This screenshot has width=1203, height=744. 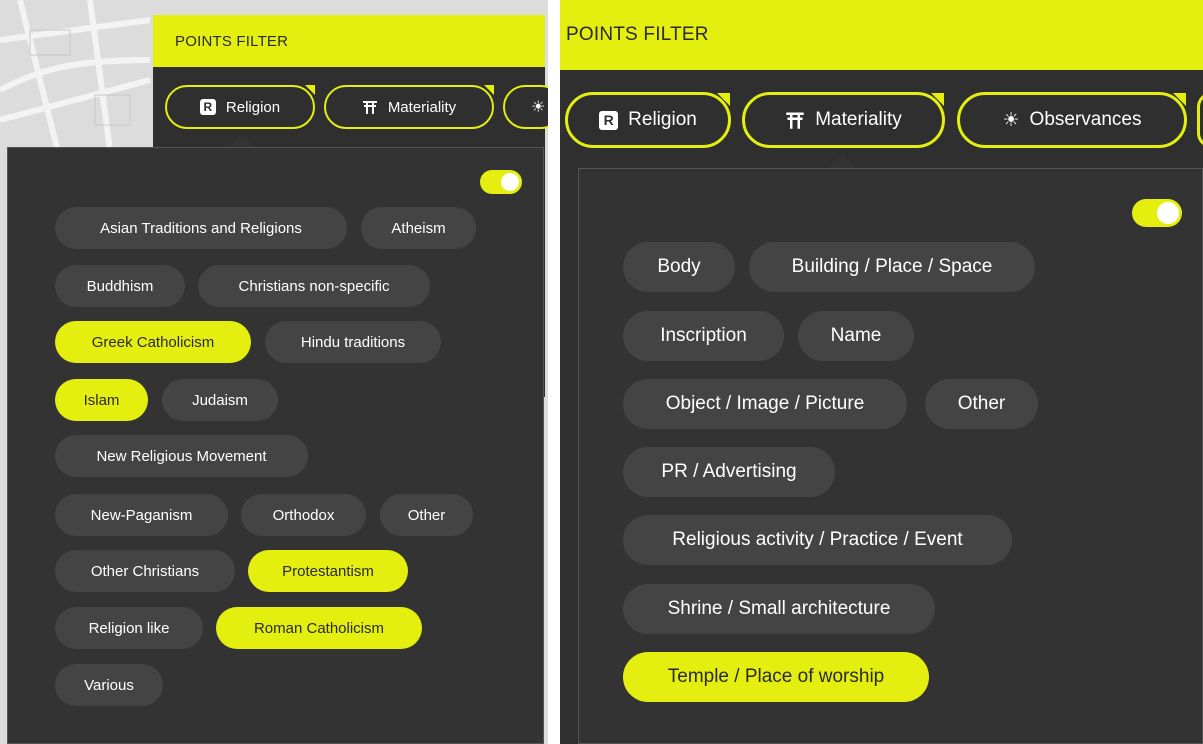 I want to click on chip-new-paganism: New-Paganism, so click(x=141, y=515).